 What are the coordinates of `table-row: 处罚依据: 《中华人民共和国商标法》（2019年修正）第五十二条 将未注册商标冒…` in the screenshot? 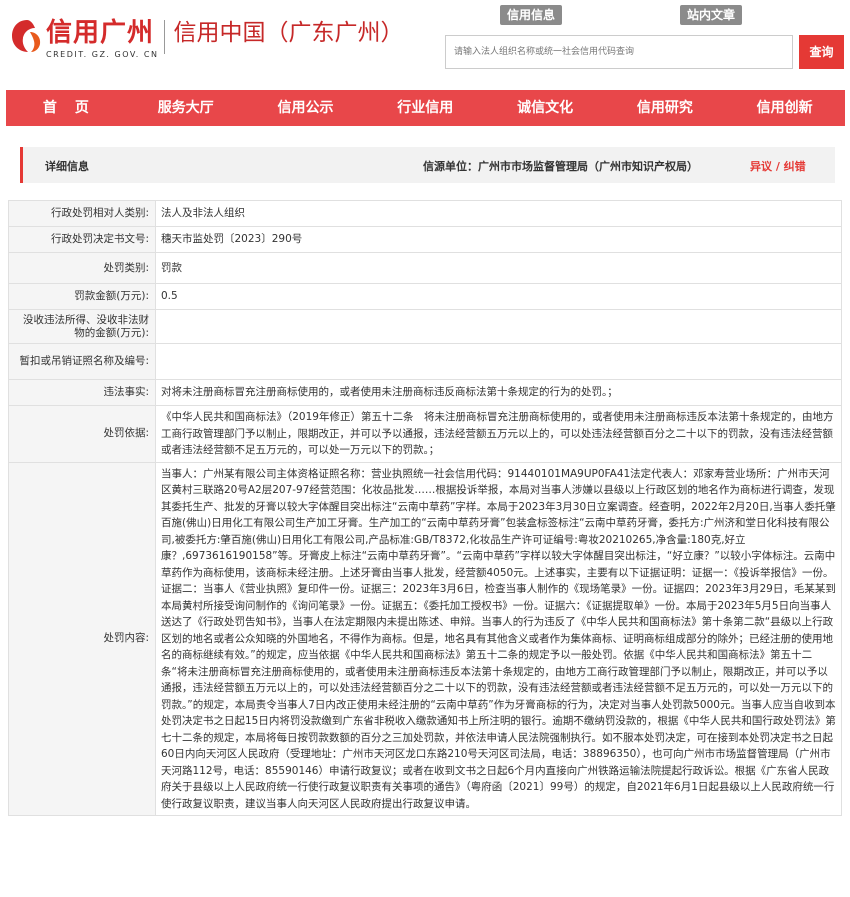 It's located at (425, 434).